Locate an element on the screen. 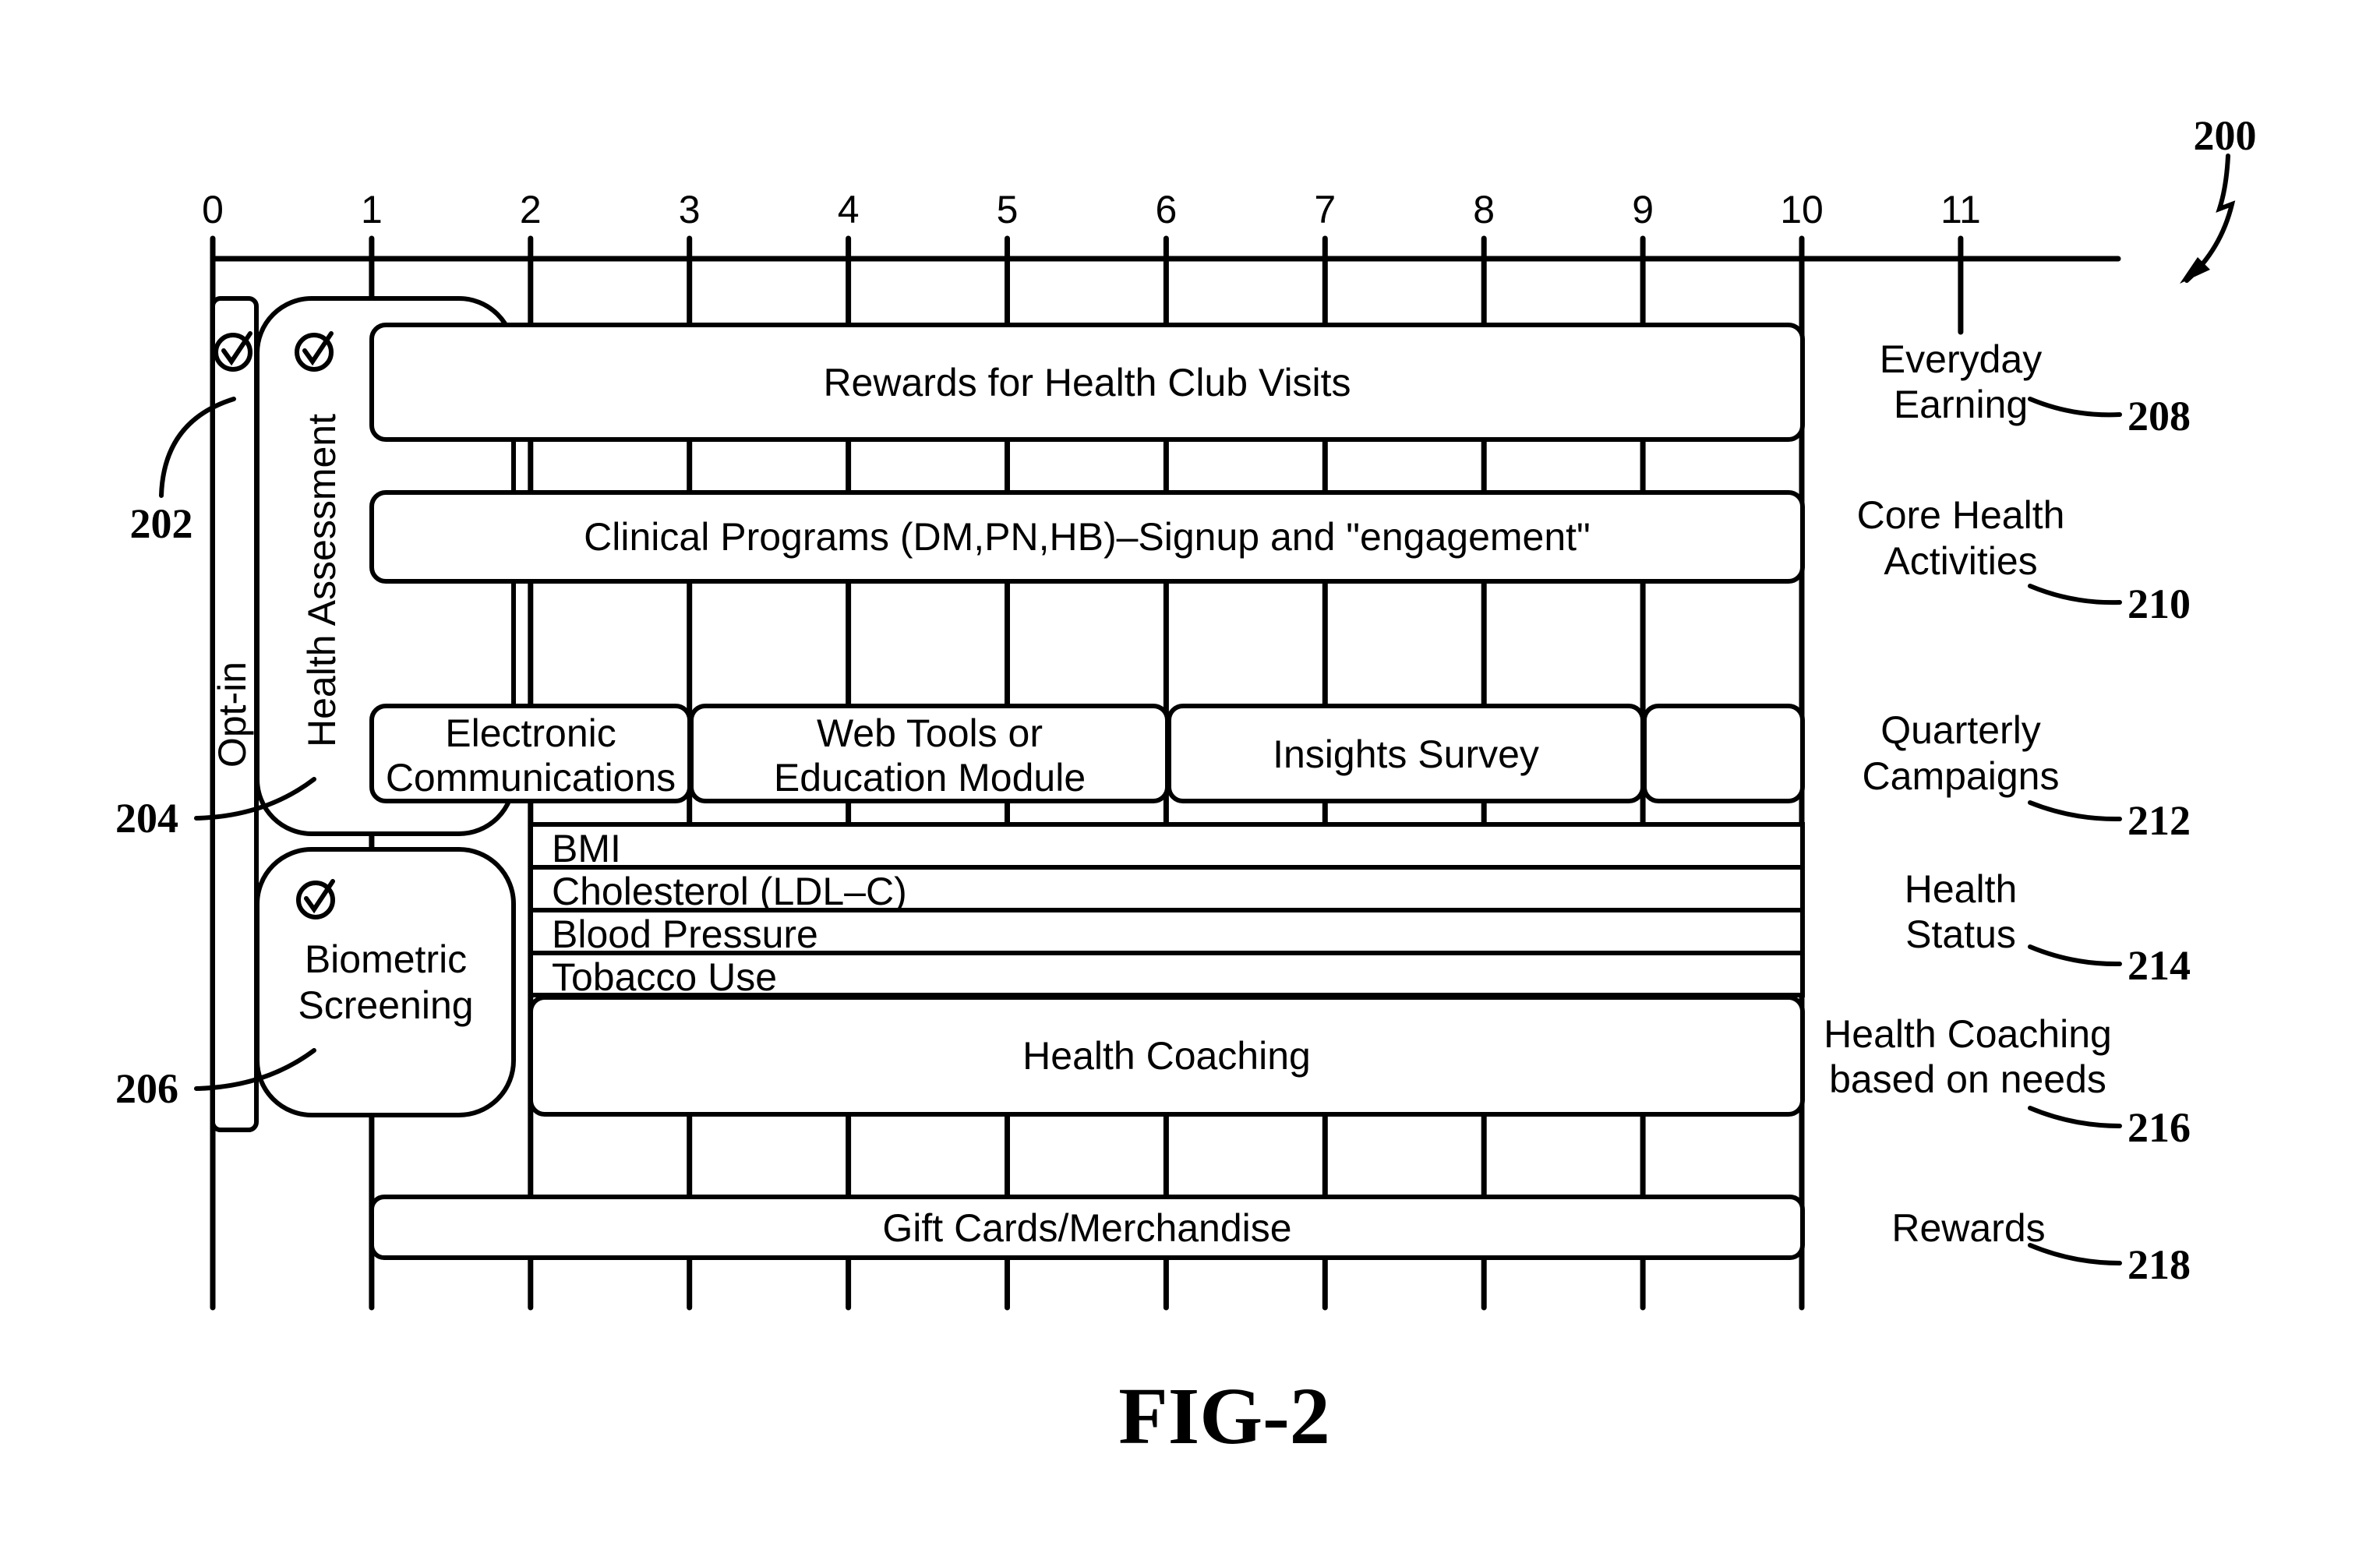  biometric-screening-frame is located at coordinates (386, 982).